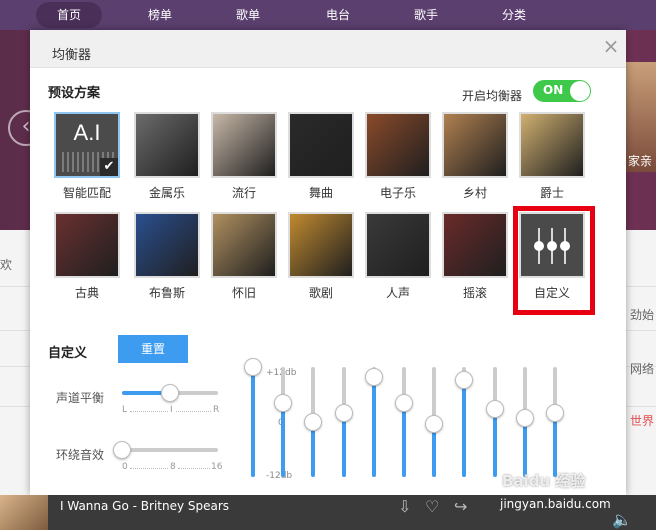  I want to click on opera-thumbnail, so click(321, 245).